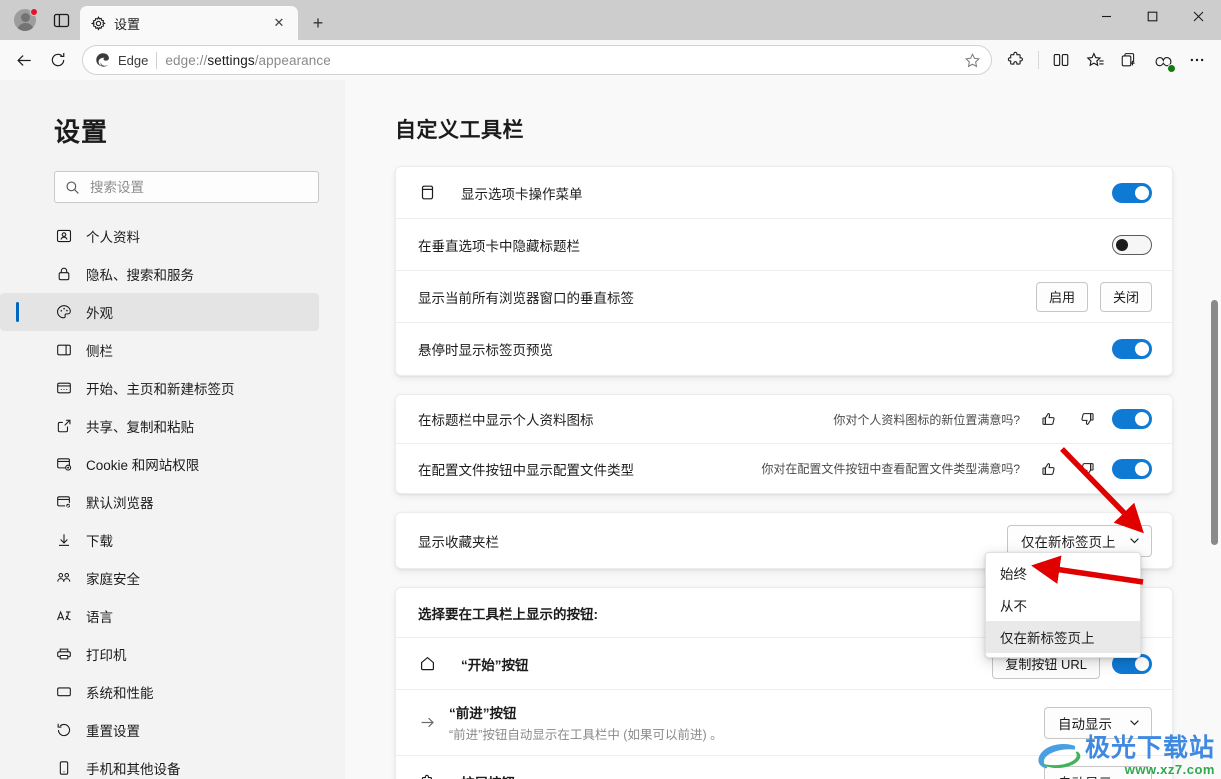 The width and height of the screenshot is (1221, 779). I want to click on sidebar-item-profile: 个人资料, so click(159, 236).